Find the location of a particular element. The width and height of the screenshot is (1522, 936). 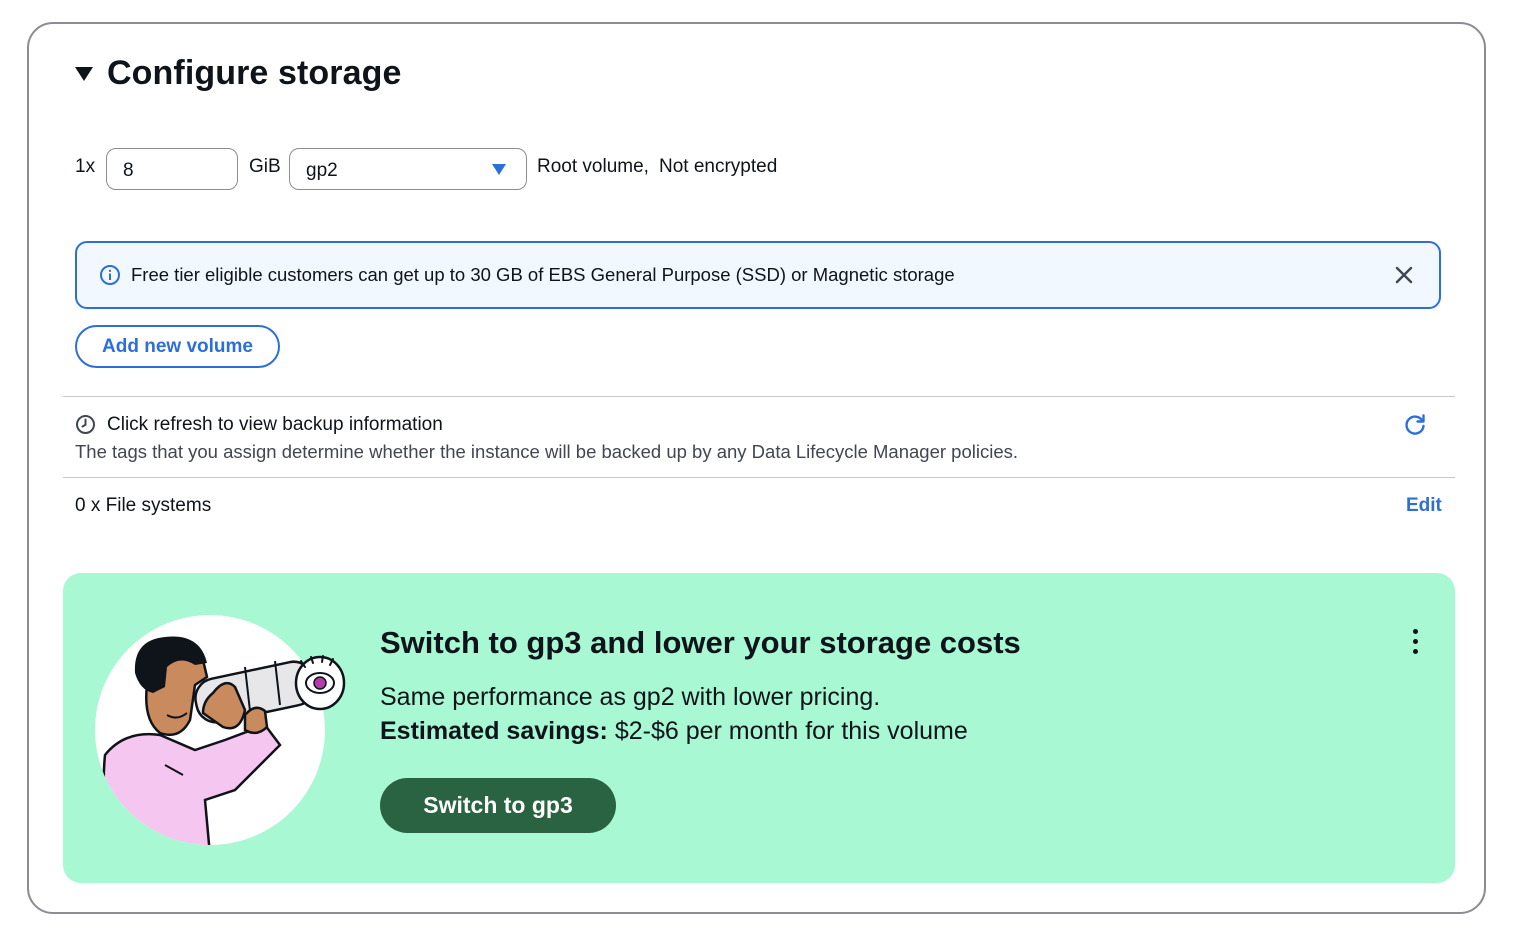

root-volume-label: Root volume, is located at coordinates (593, 166).